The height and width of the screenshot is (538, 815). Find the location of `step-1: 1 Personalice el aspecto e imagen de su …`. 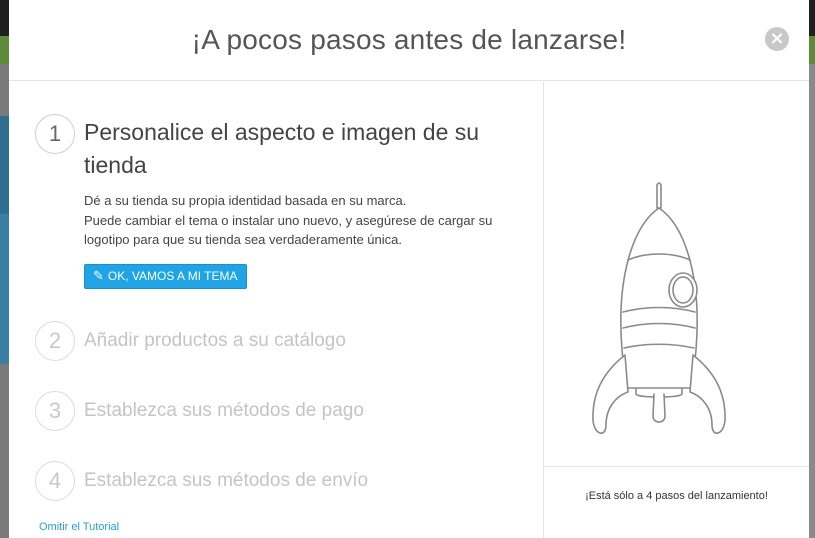

step-1: 1 Personalice el aspecto e imagen de su … is located at coordinates (275, 148).